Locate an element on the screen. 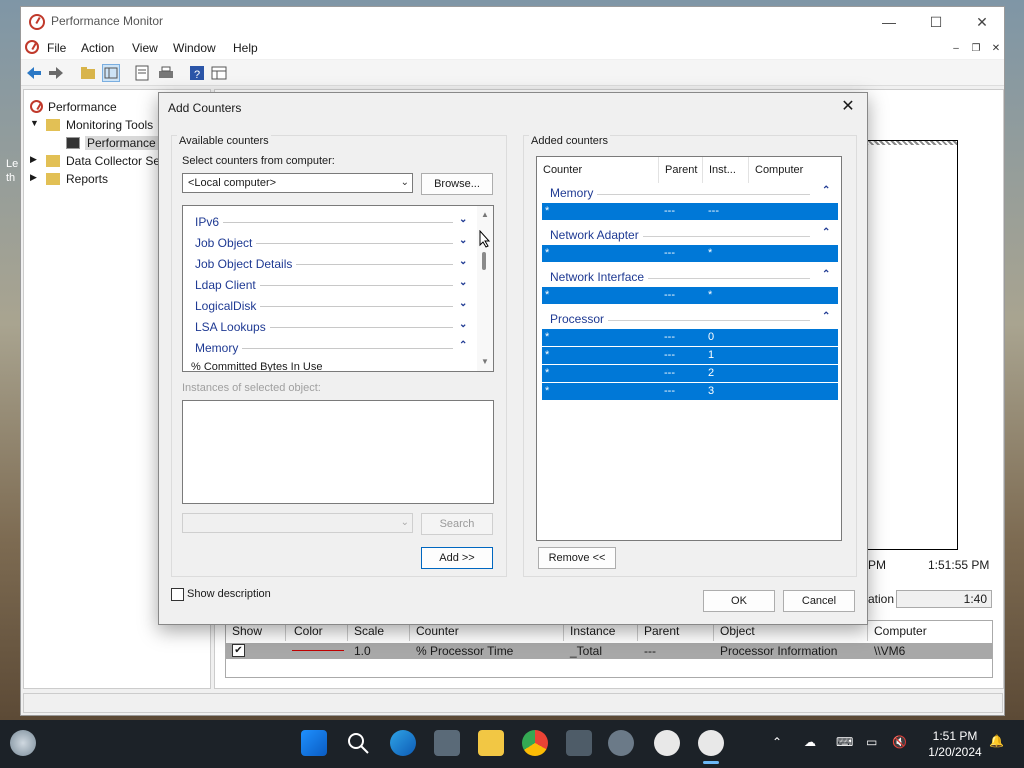 The image size is (1024, 768). added-group-header: Memory ⌃ is located at coordinates (690, 193).